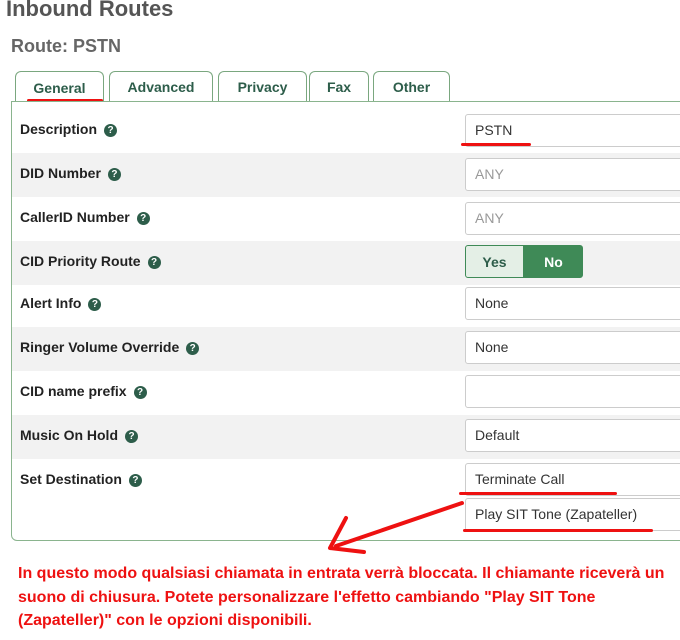 The image size is (680, 640). What do you see at coordinates (71, 479) in the screenshot?
I see `set-destination-label: Set Destination` at bounding box center [71, 479].